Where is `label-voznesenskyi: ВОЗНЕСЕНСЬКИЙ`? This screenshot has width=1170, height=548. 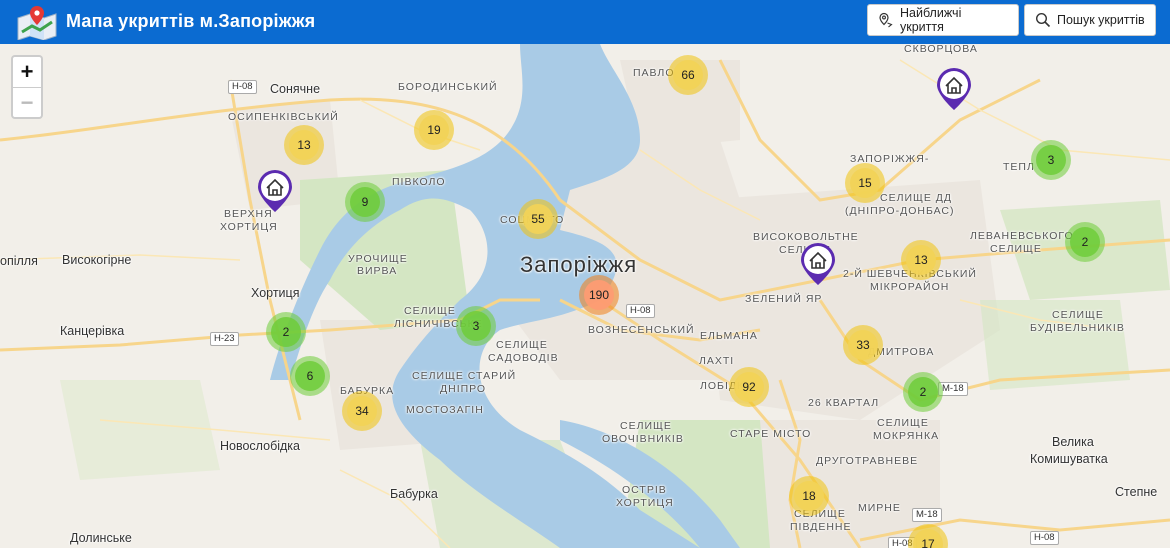
label-voznesenskyi: ВОЗНЕСЕНСЬКИЙ is located at coordinates (641, 330).